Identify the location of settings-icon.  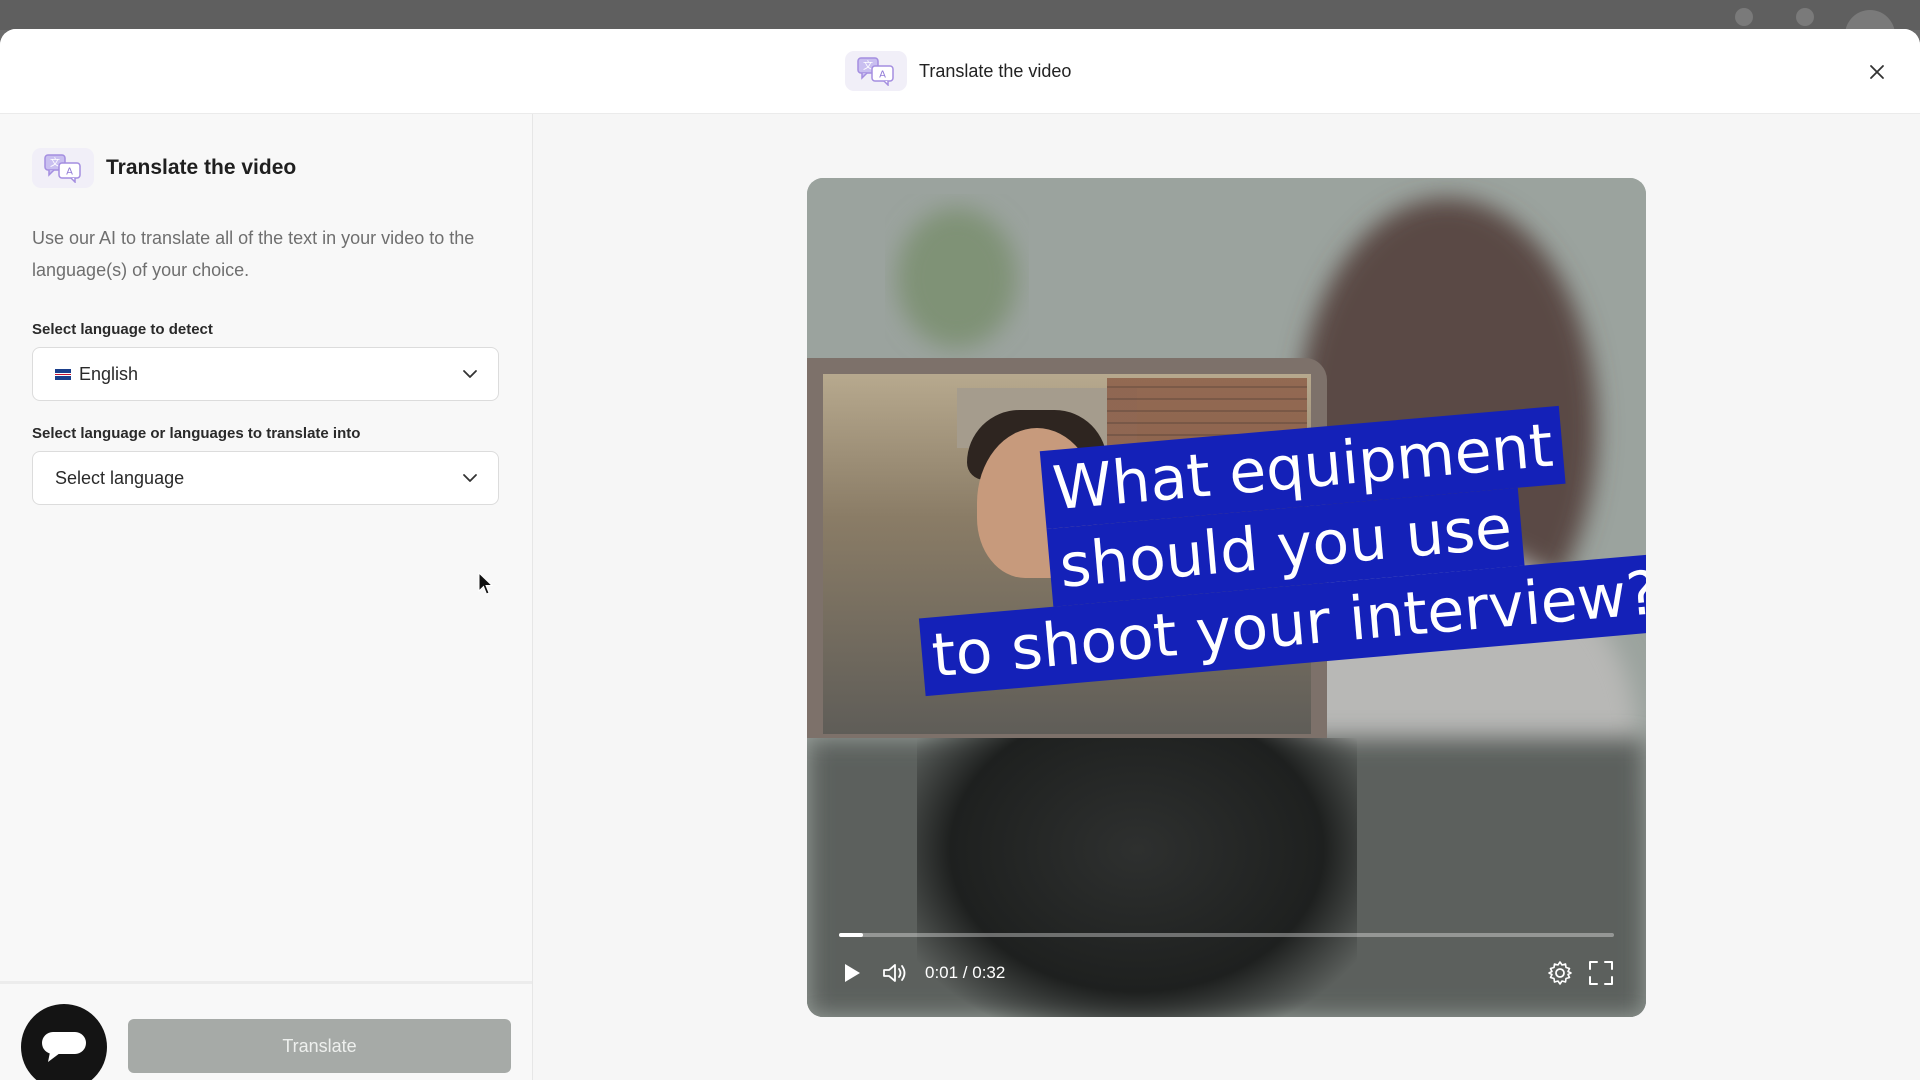
(1560, 973).